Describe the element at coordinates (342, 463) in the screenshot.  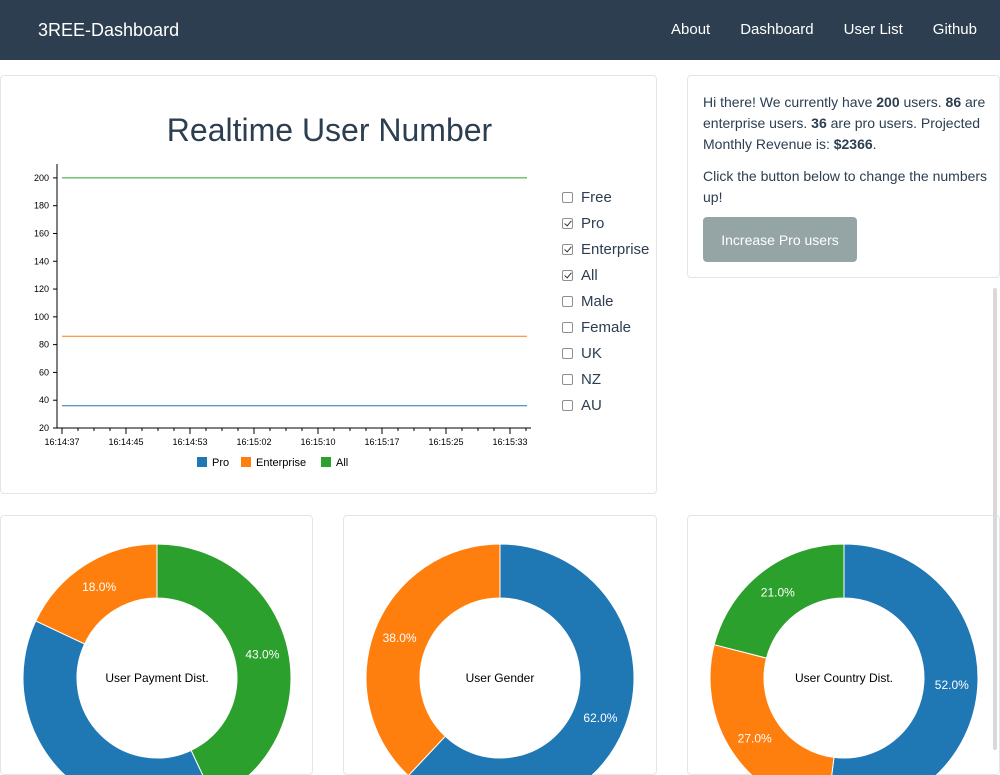
I see `legend-label: All` at that location.